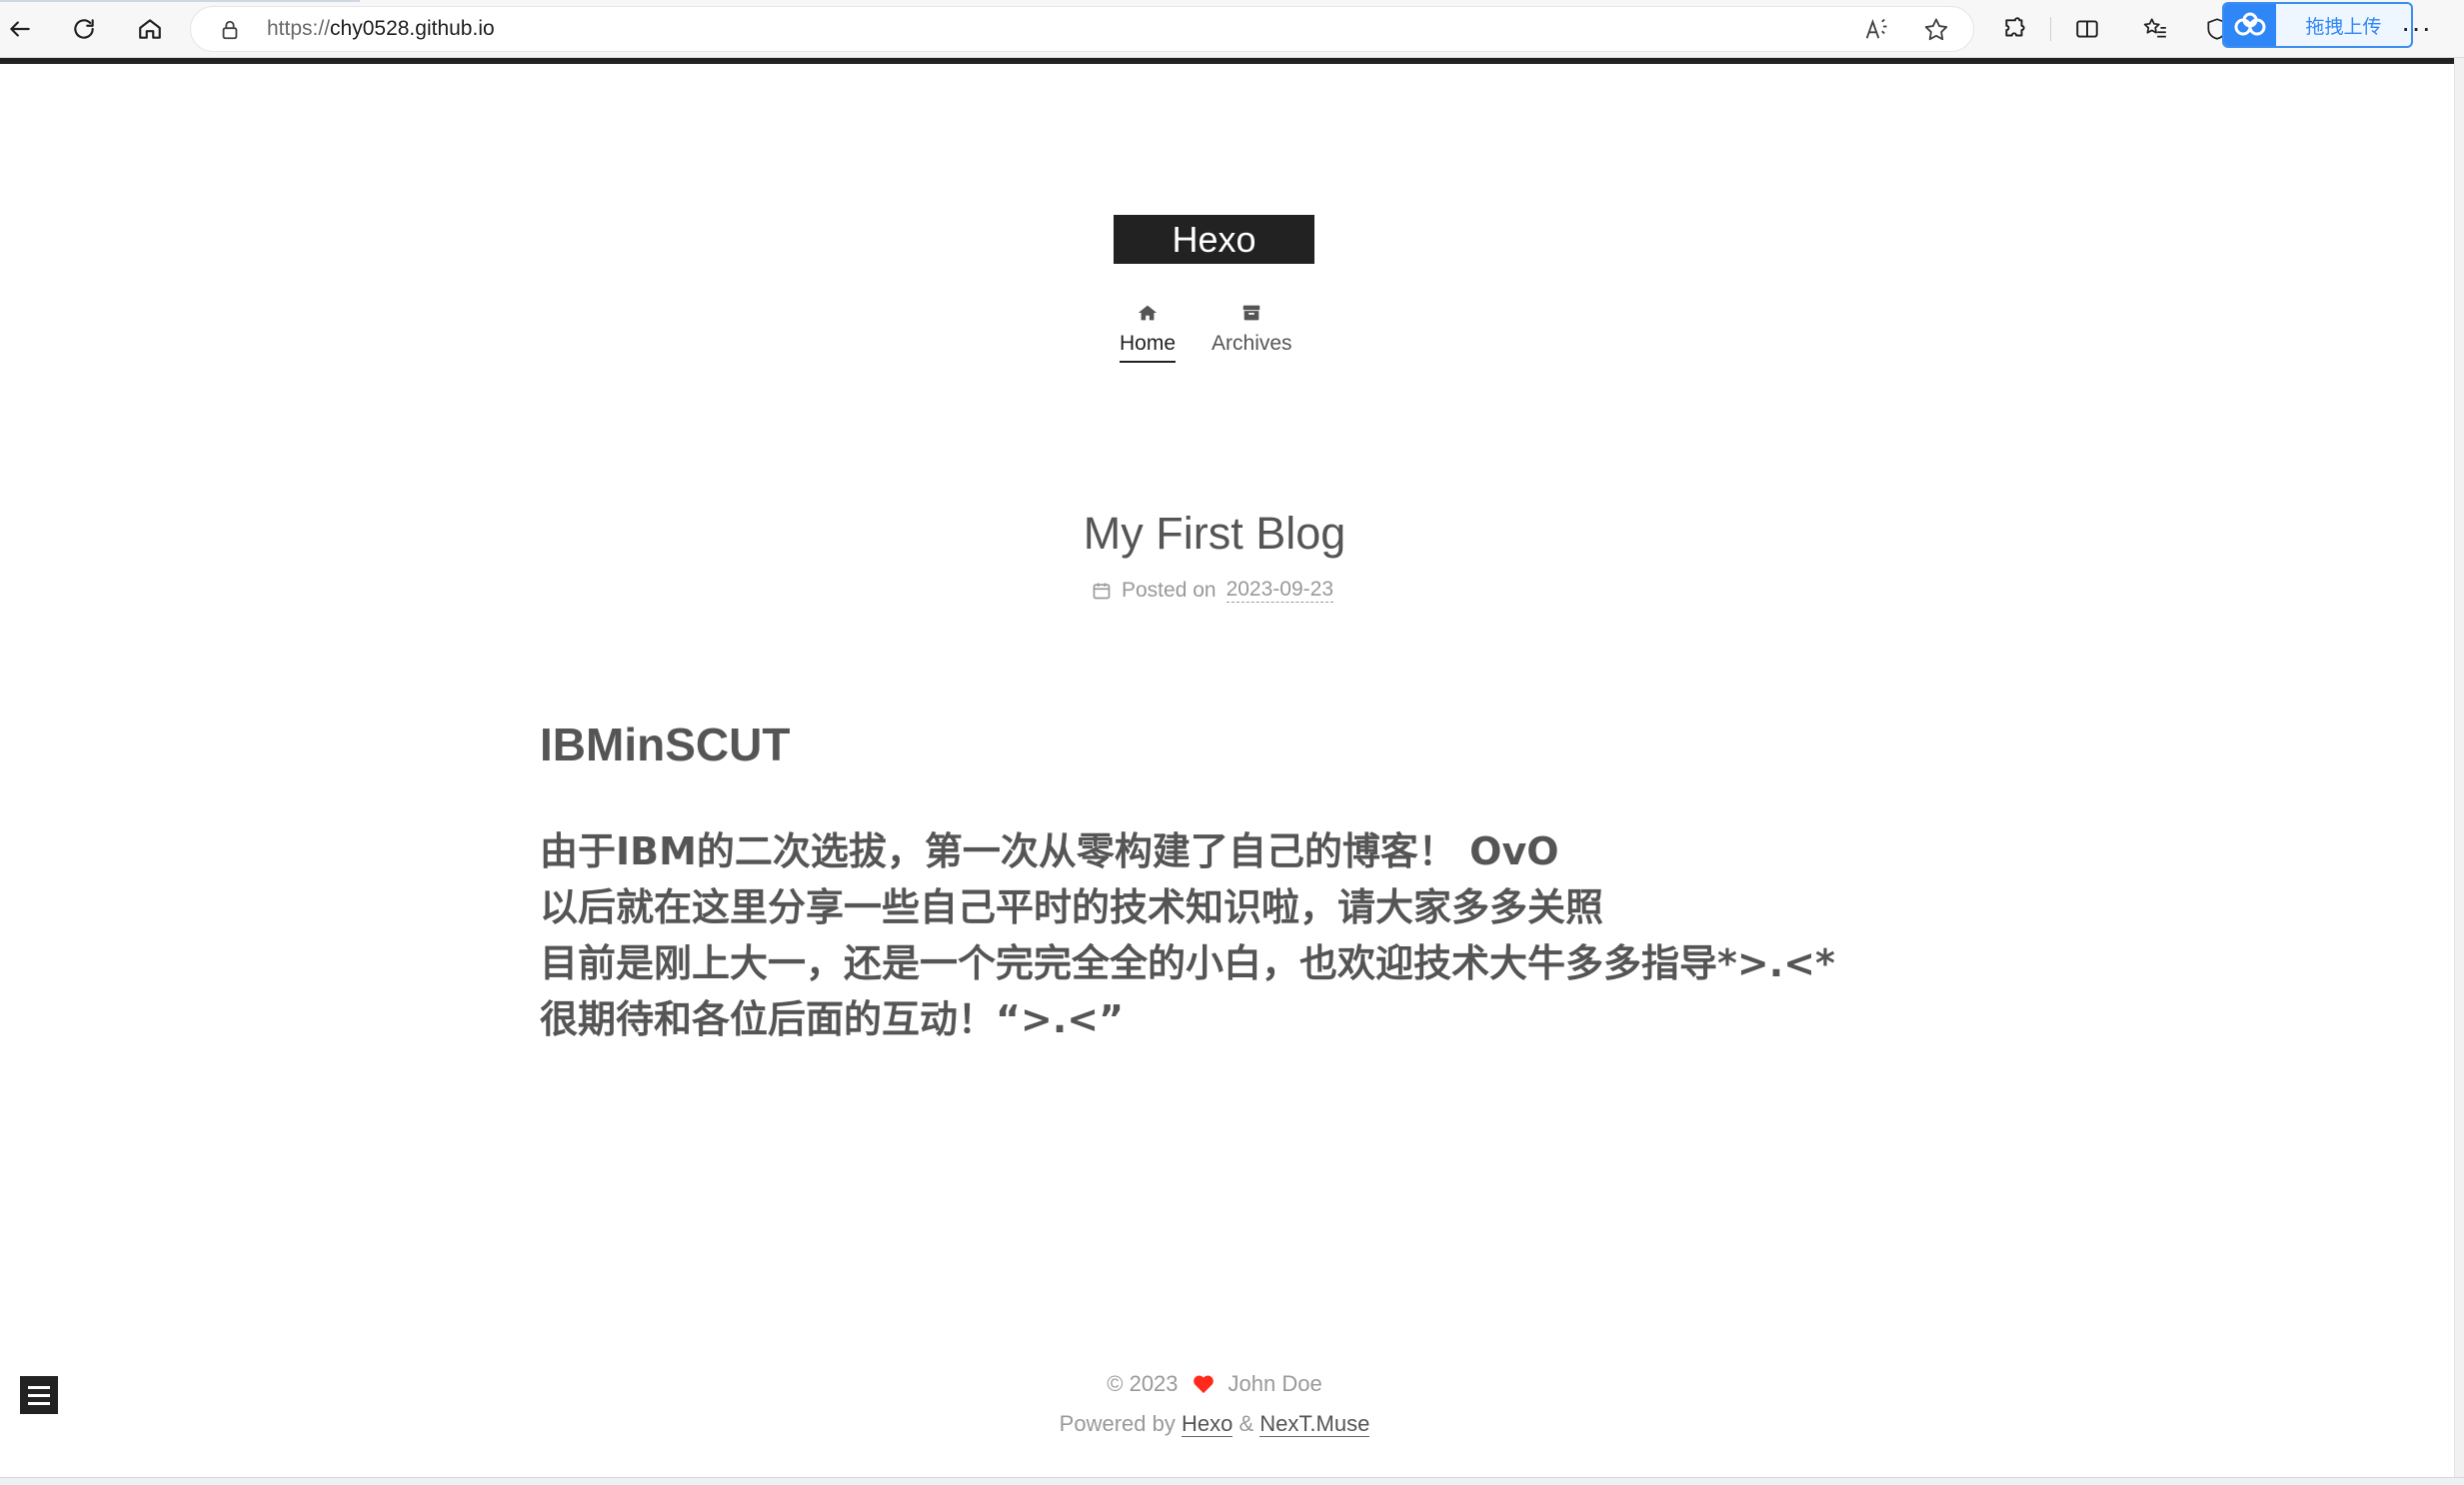  I want to click on powered-by-row: Powered by Hexo & NexT.Muse, so click(1214, 1424).